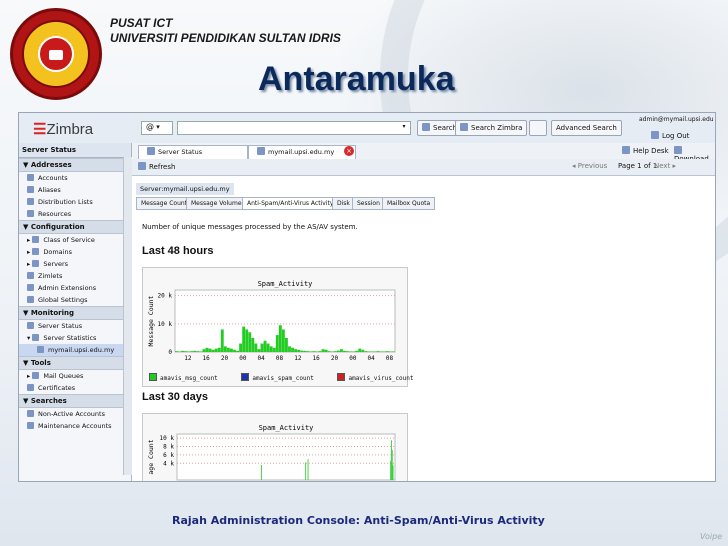 Image resolution: width=728 pixels, height=546 pixels. Describe the element at coordinates (193, 152) in the screenshot. I see `tab-server-status: Server Status` at that location.